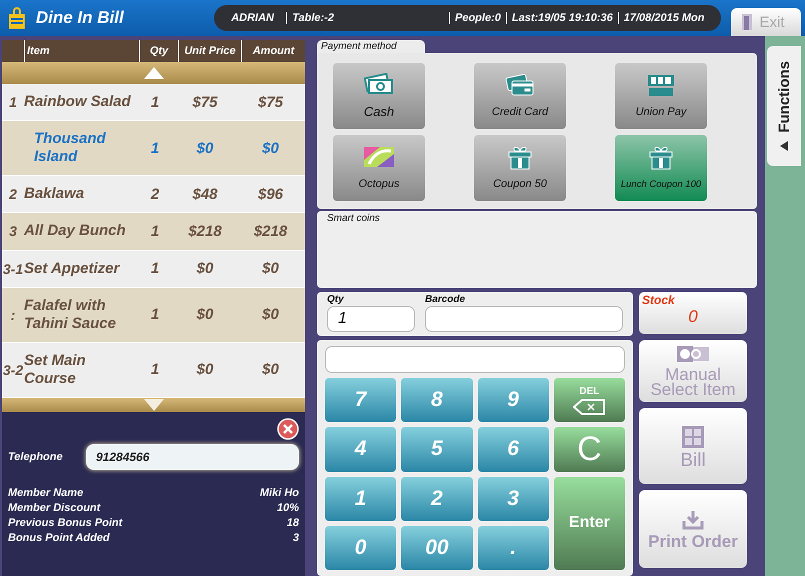 The height and width of the screenshot is (576, 805). Describe the element at coordinates (75, 231) in the screenshot. I see `item-name: All Day Bunch` at that location.